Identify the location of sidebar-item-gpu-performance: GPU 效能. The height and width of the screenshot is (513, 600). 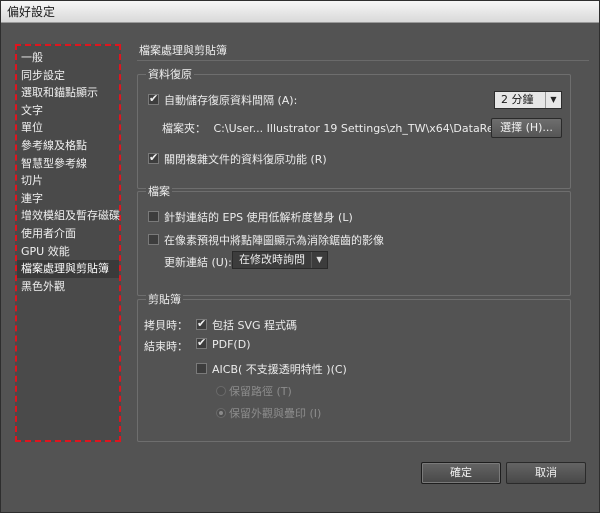
(68, 252).